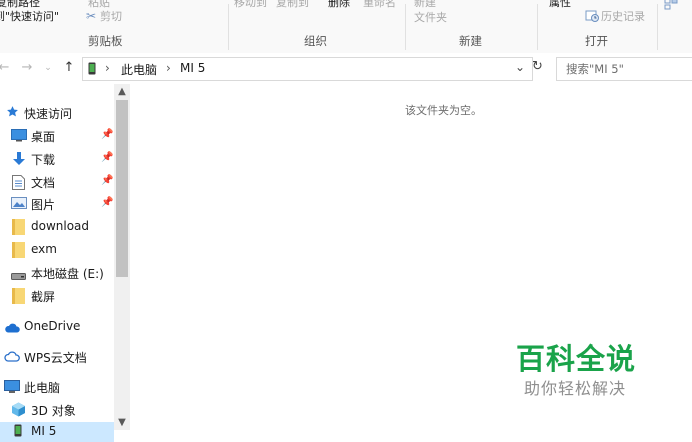  I want to click on ribbon-rename: 重命名, so click(379, 5).